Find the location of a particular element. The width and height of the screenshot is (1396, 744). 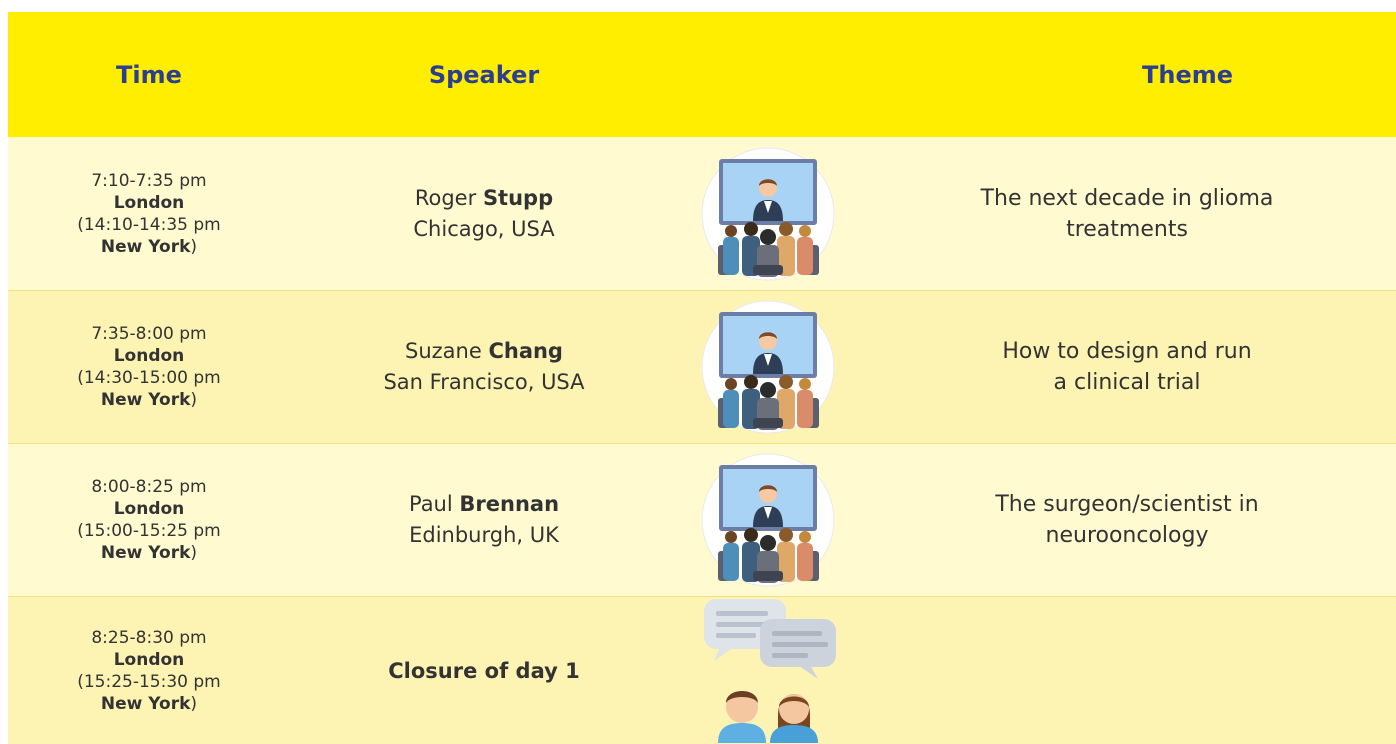

row-2-theme-line-2: a clinical trial is located at coordinates (1127, 382).